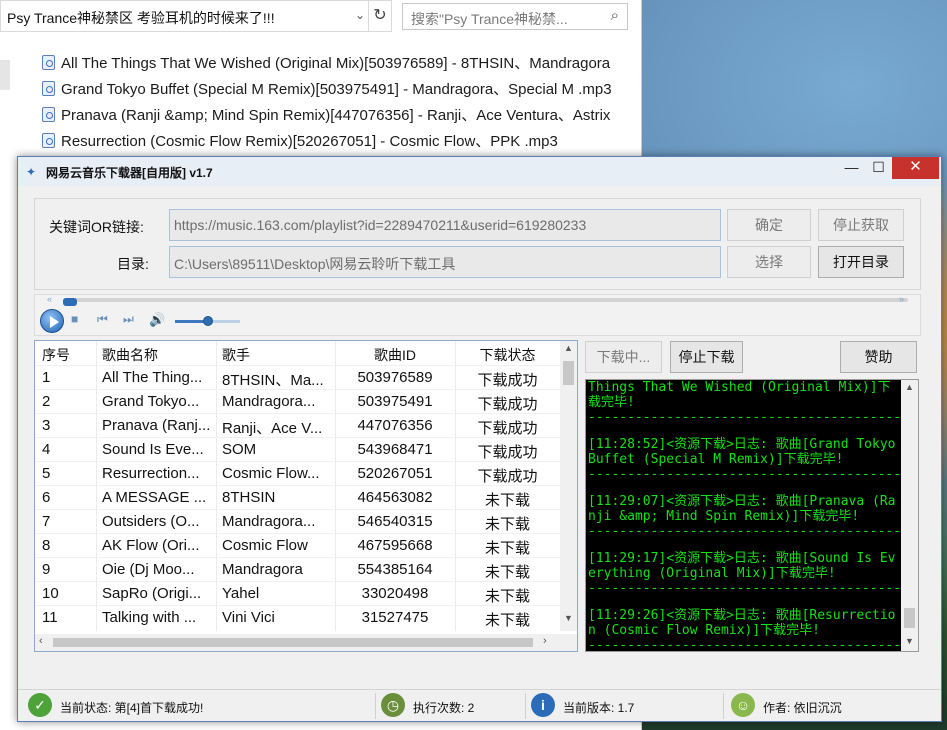  I want to click on status-current-text: 当前状态: 第[4]首下载成功!, so click(132, 708).